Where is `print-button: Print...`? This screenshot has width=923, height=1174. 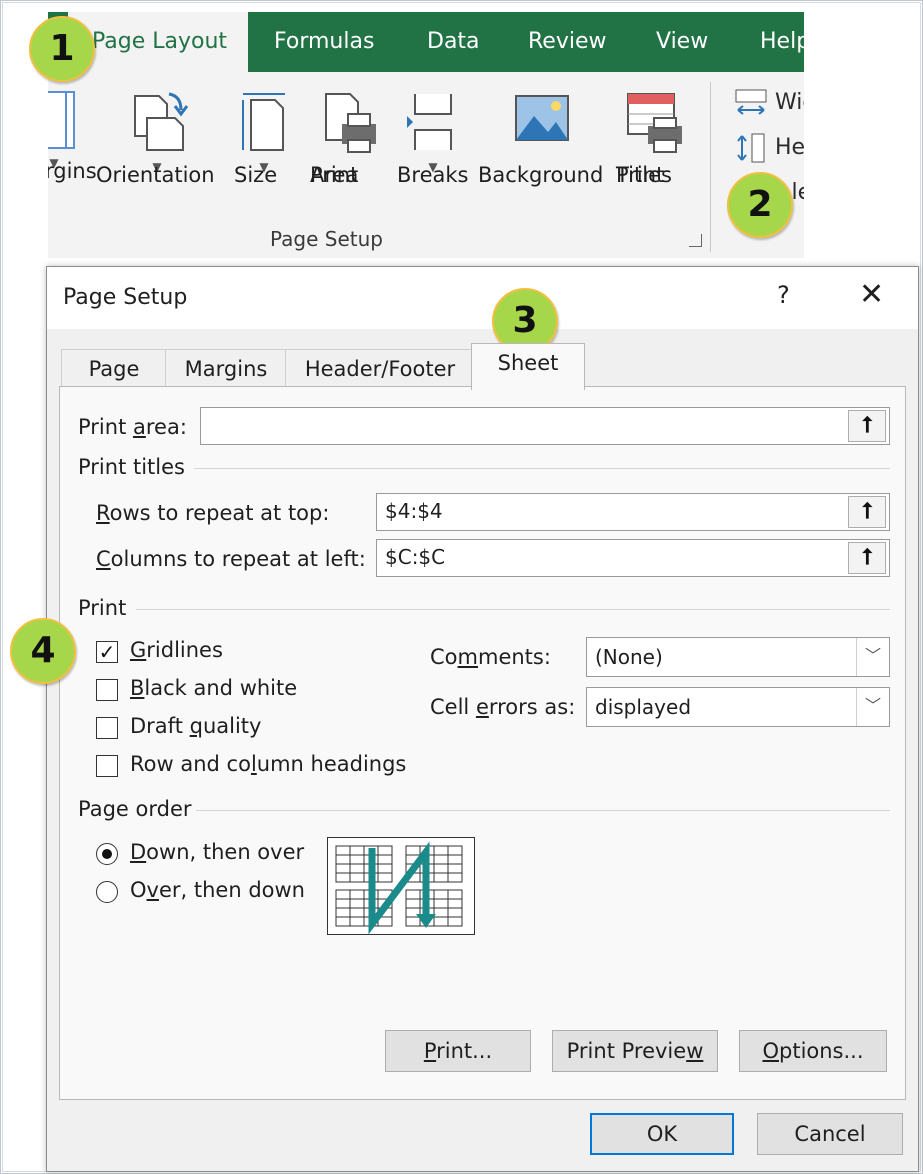
print-button: Print... is located at coordinates (458, 1051).